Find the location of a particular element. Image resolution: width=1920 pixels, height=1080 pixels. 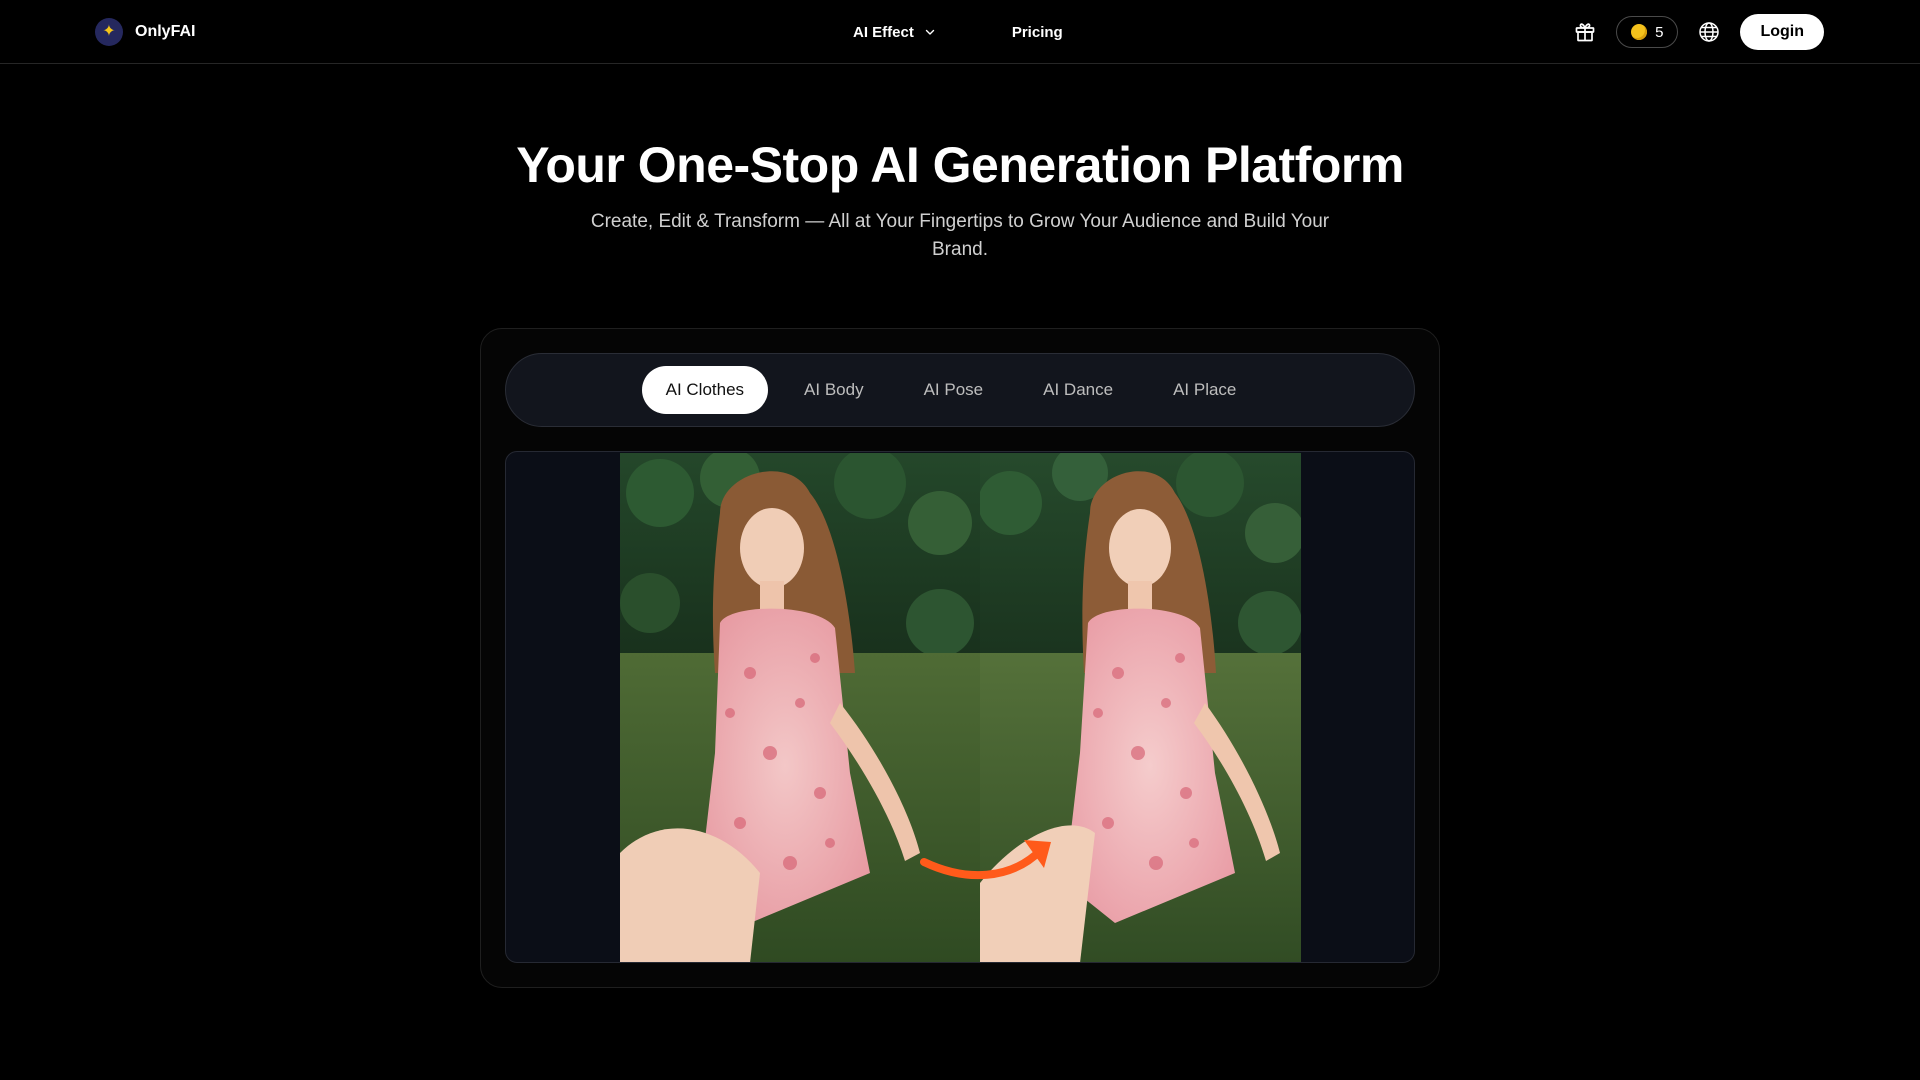

nav-item-ai-effect: AI Effect is located at coordinates (894, 32).